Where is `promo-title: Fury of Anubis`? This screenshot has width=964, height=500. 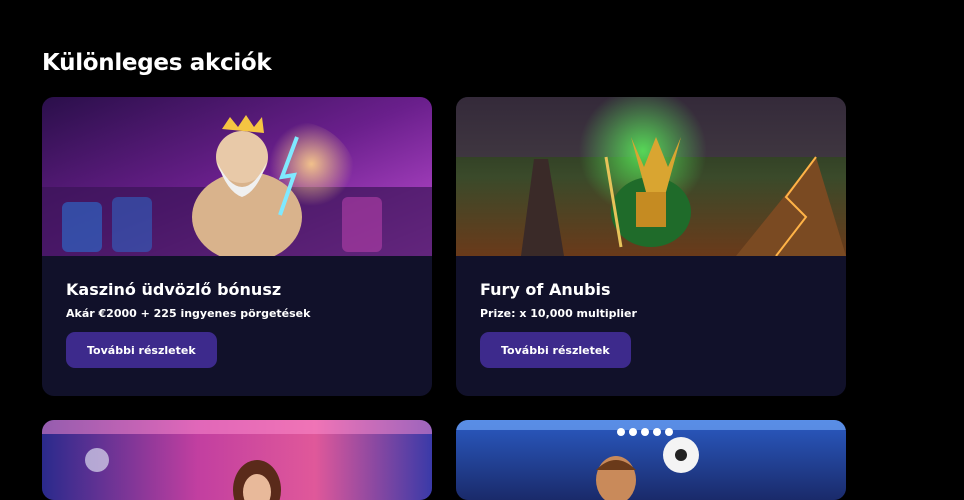
promo-title: Fury of Anubis is located at coordinates (545, 289).